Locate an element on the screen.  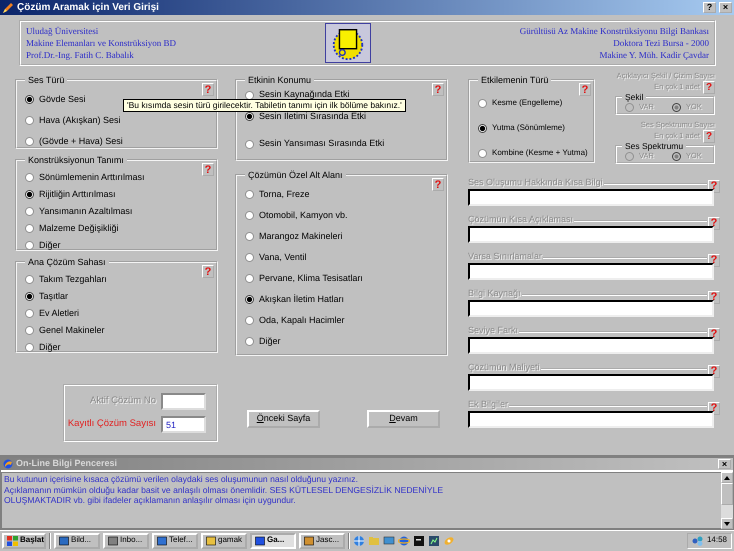
scroll-thumb is located at coordinates (727, 494).